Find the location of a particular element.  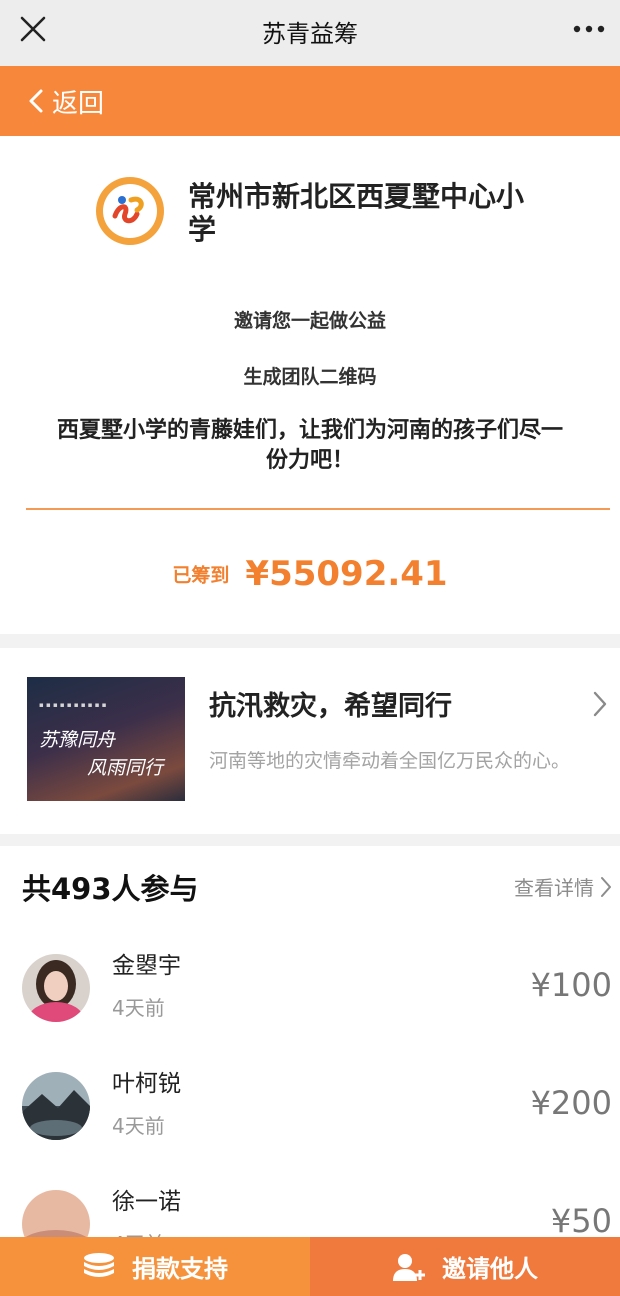

organization-name: 常州市新北区西夏墅中心小学 is located at coordinates (356, 213).